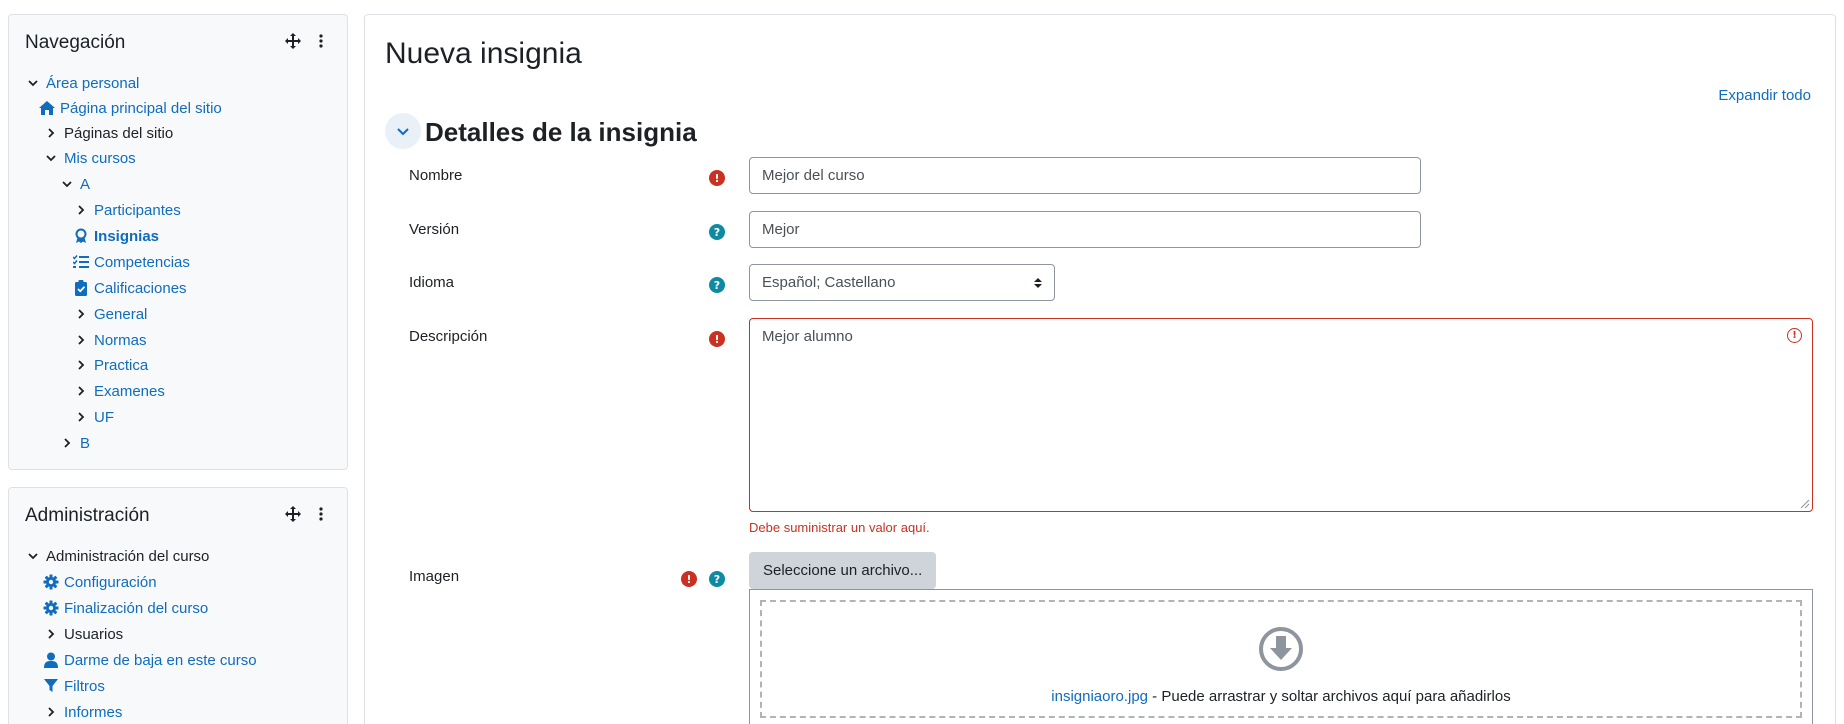  I want to click on nav-item-course-a: A, so click(74, 184).